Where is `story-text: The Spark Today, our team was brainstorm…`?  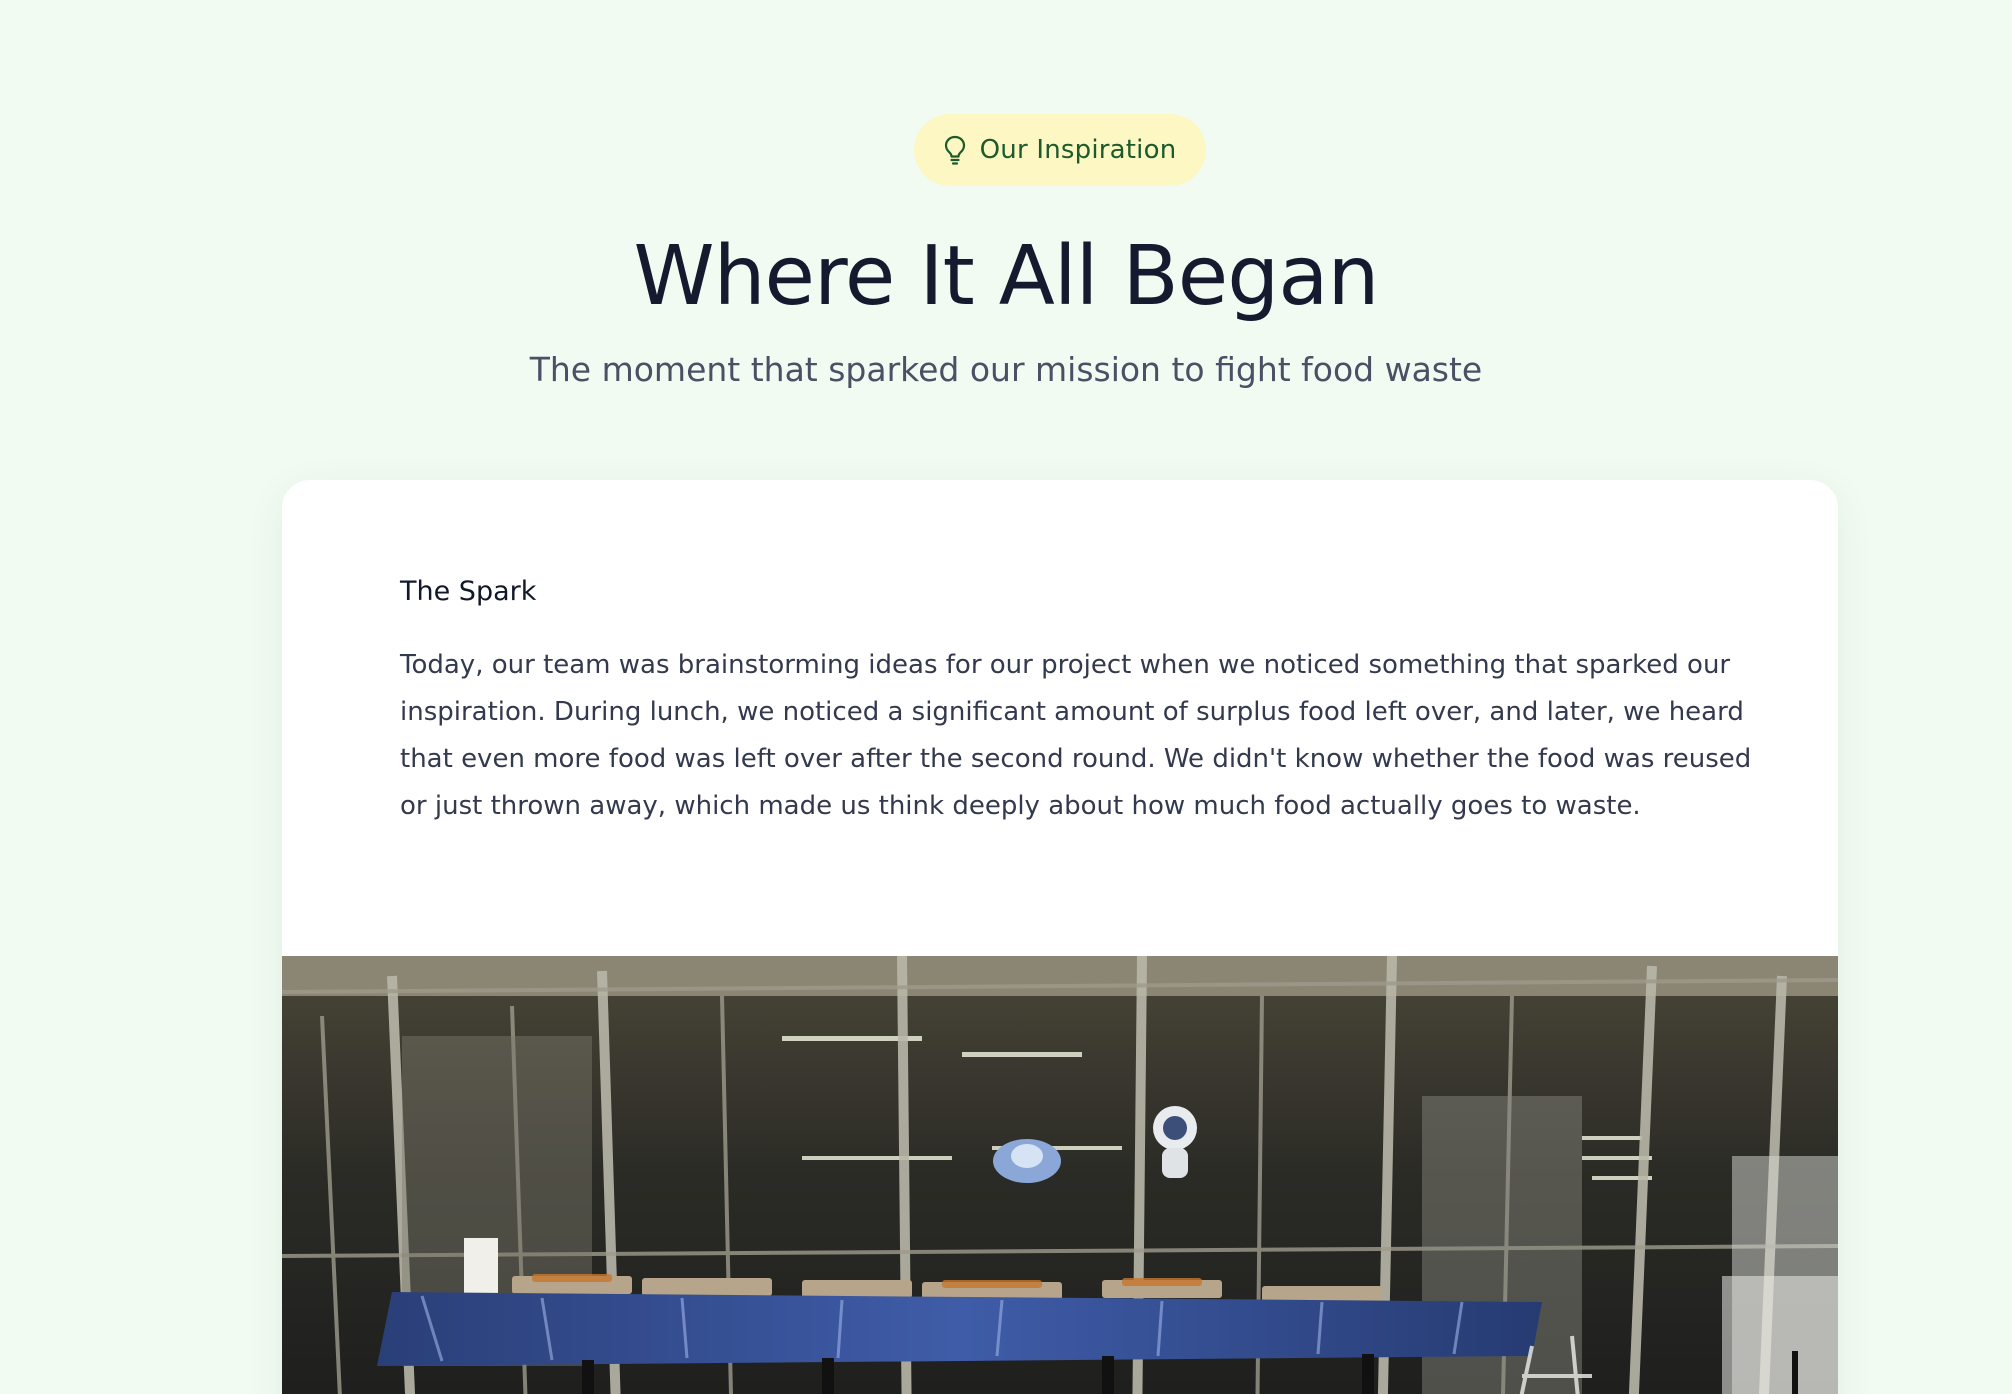
story-text: The Spark Today, our team was brainstorm… is located at coordinates (1080, 701).